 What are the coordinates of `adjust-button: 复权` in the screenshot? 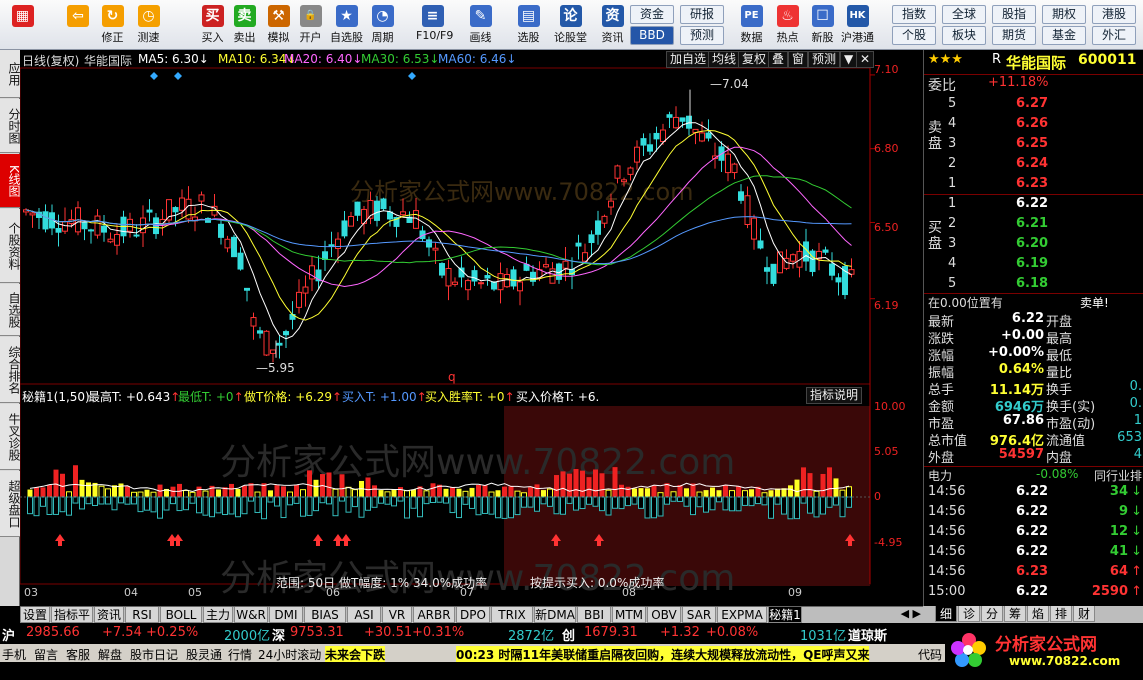 It's located at (754, 59).